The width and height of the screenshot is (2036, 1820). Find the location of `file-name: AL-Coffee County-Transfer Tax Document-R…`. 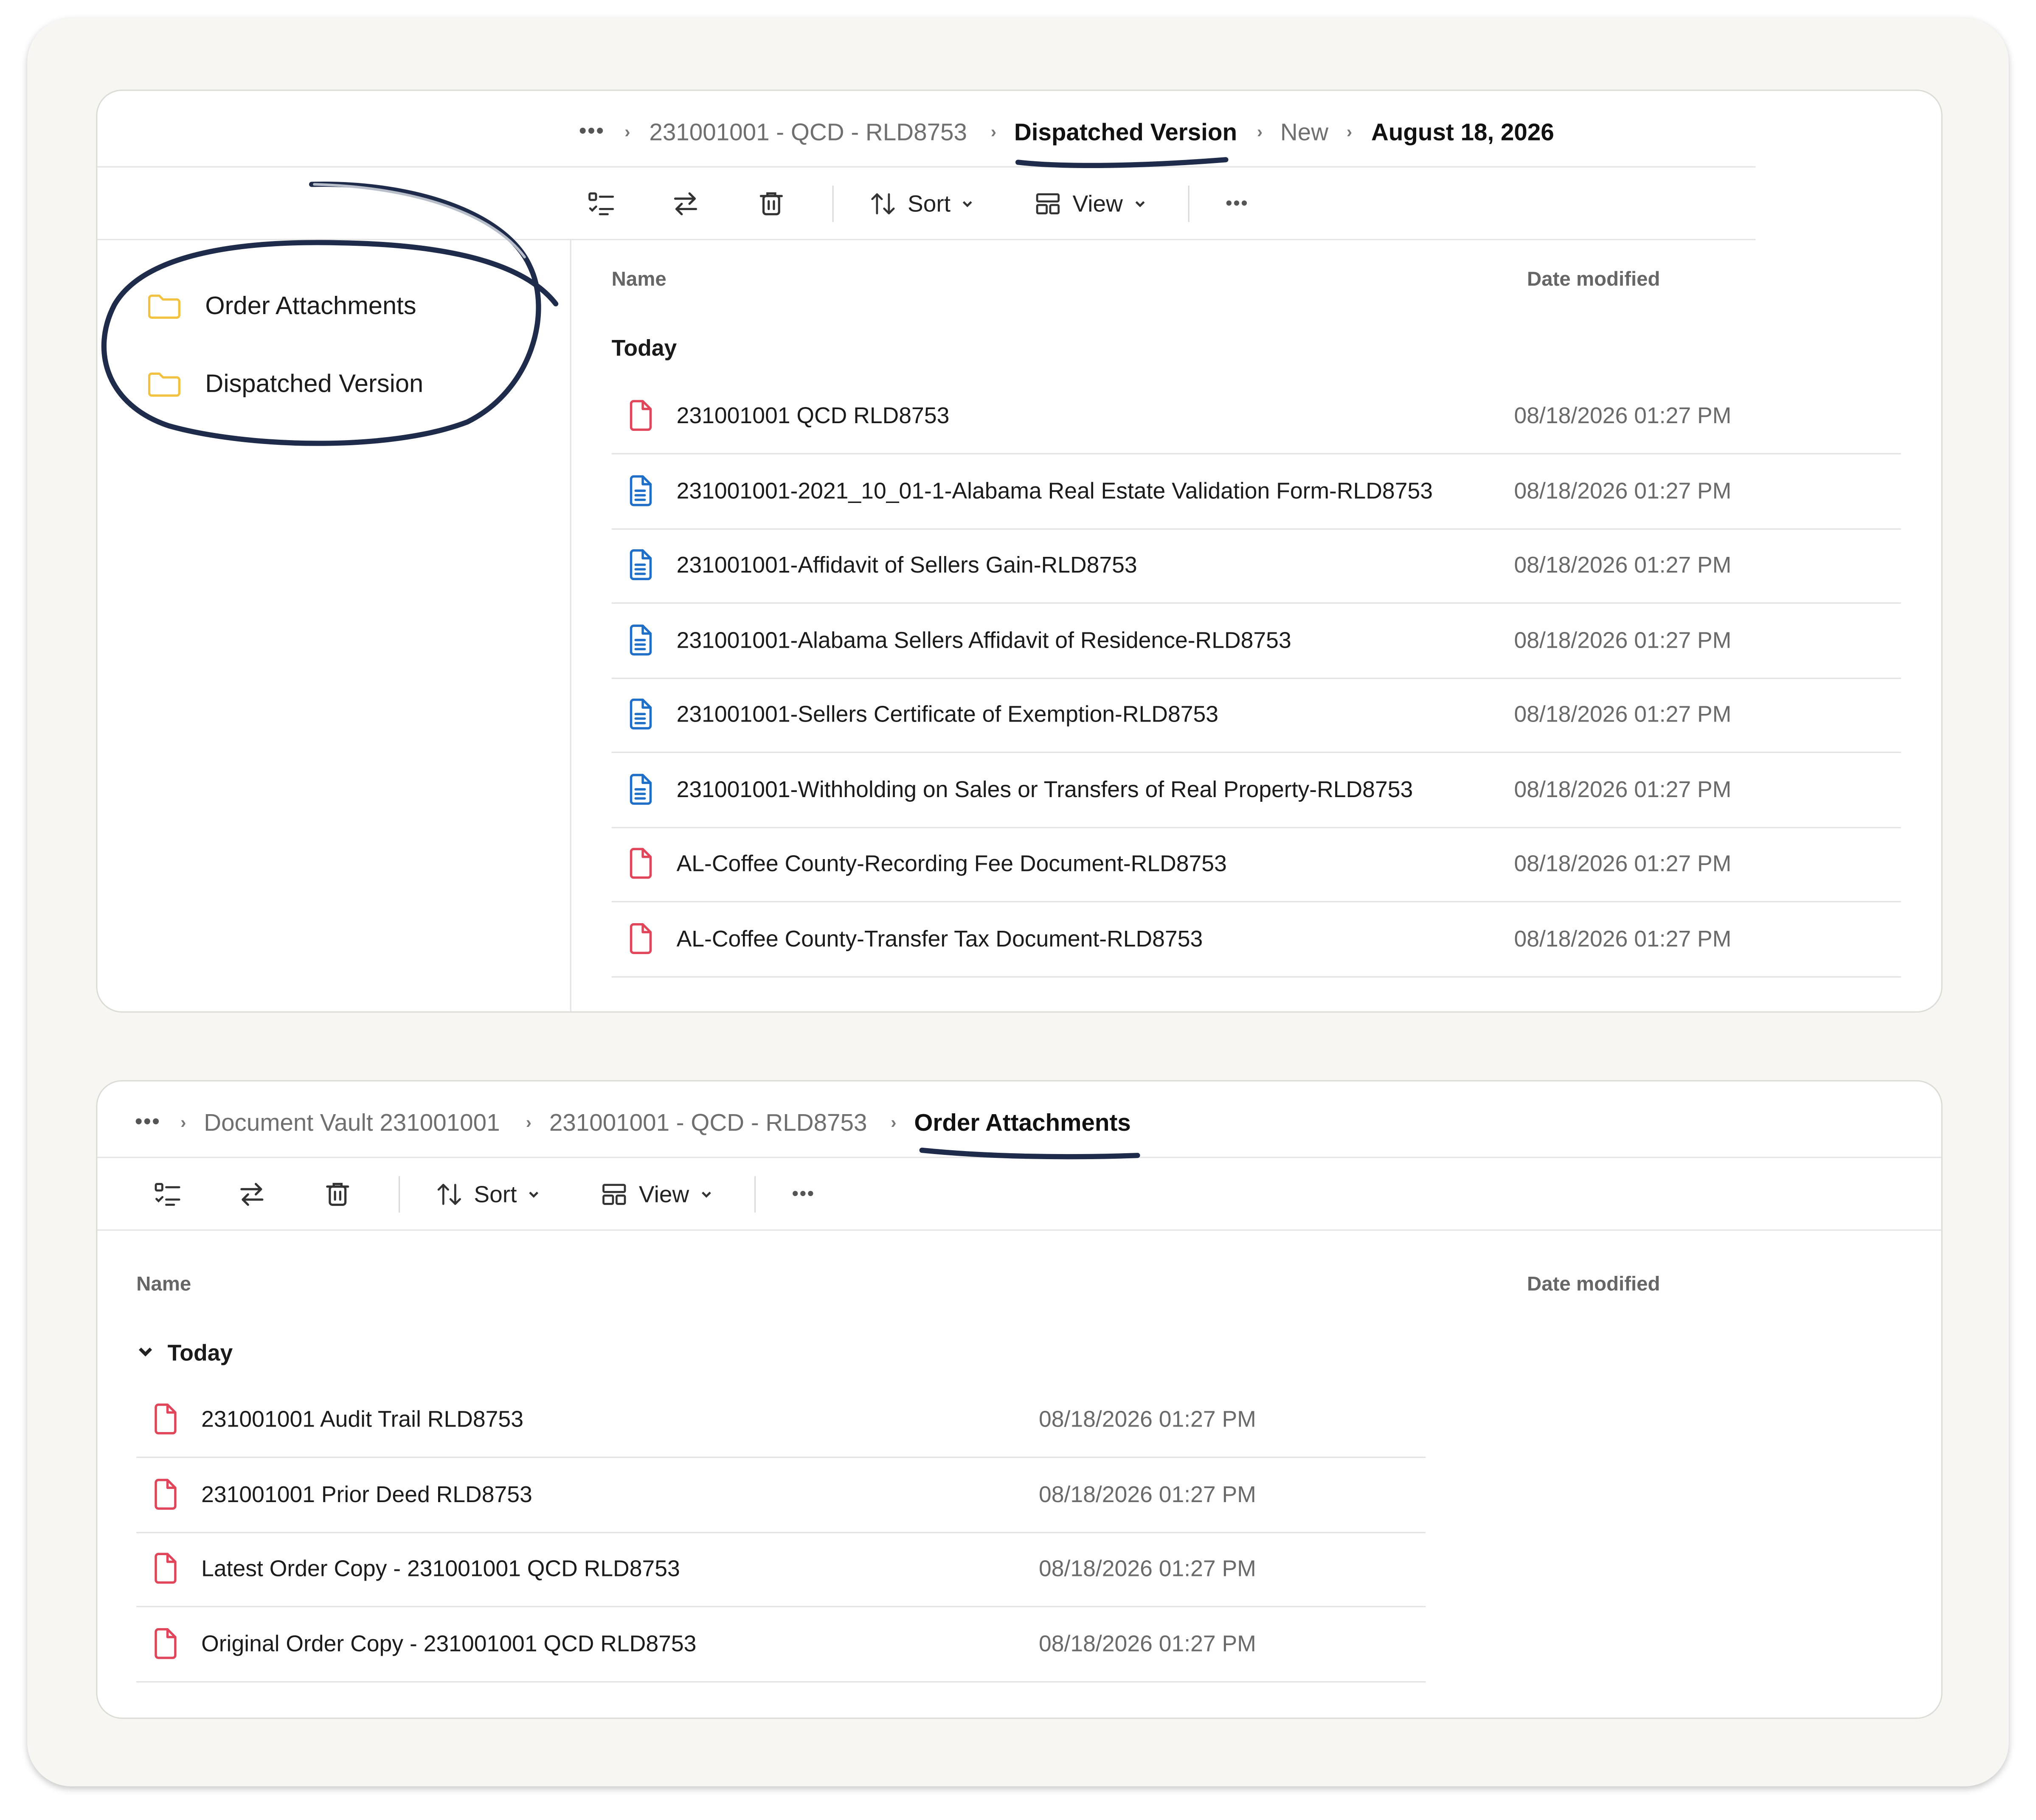

file-name: AL-Coffee County-Transfer Tax Document-R… is located at coordinates (940, 938).